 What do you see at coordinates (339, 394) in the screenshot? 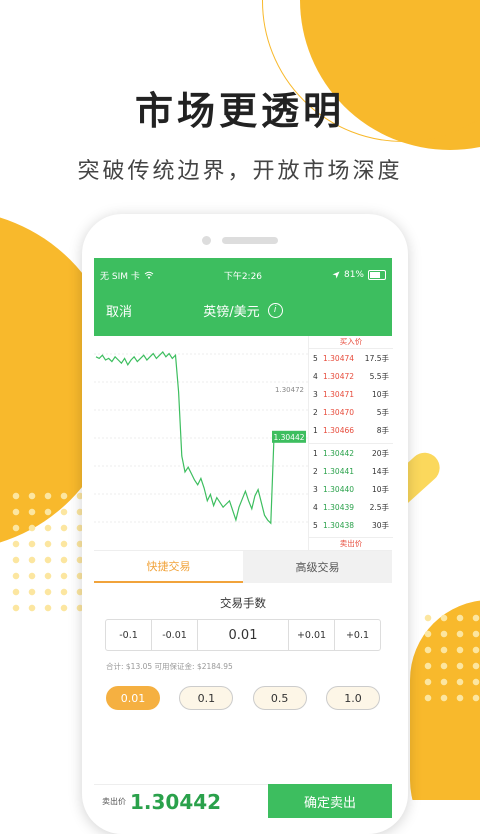
I see `ask-price: 1.30471` at bounding box center [339, 394].